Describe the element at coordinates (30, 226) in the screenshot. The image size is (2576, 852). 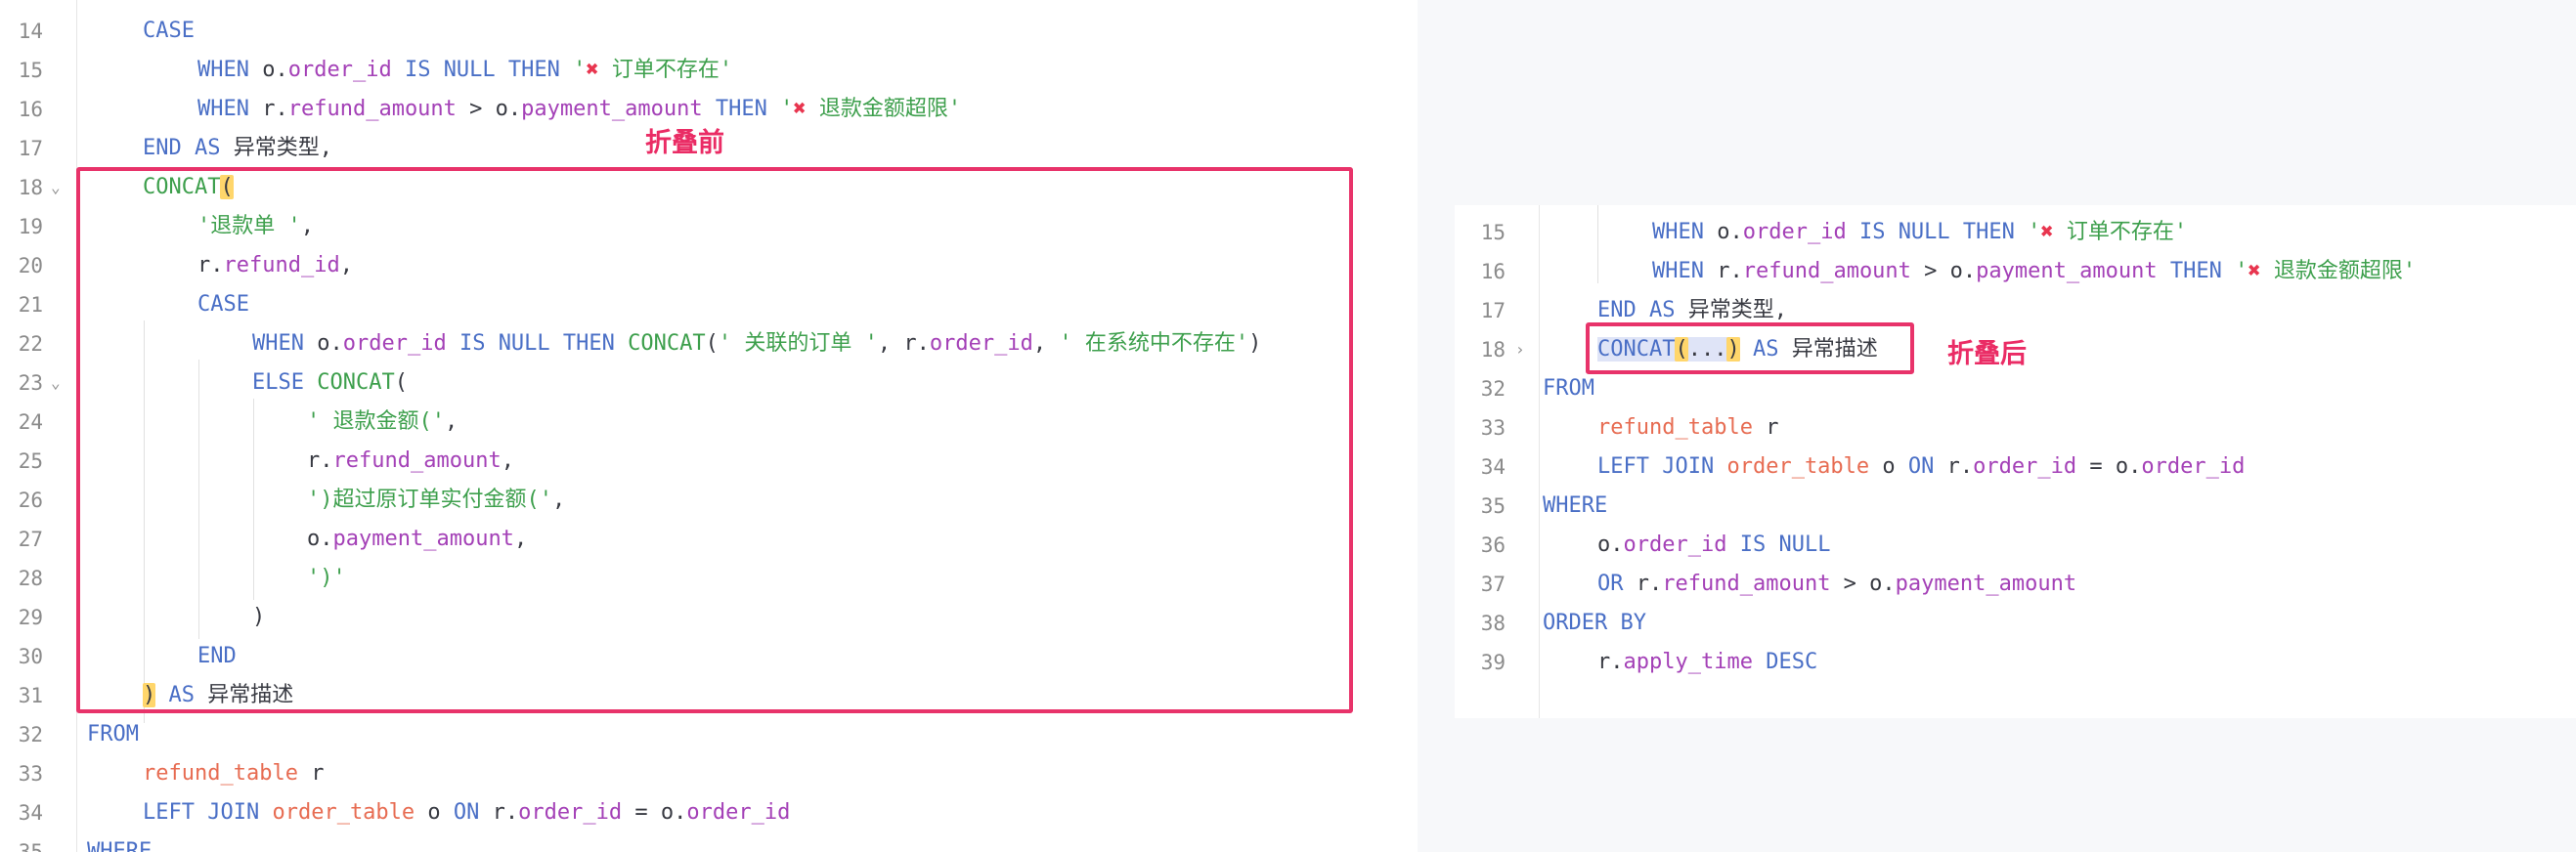
I see `line-number: 19` at that location.